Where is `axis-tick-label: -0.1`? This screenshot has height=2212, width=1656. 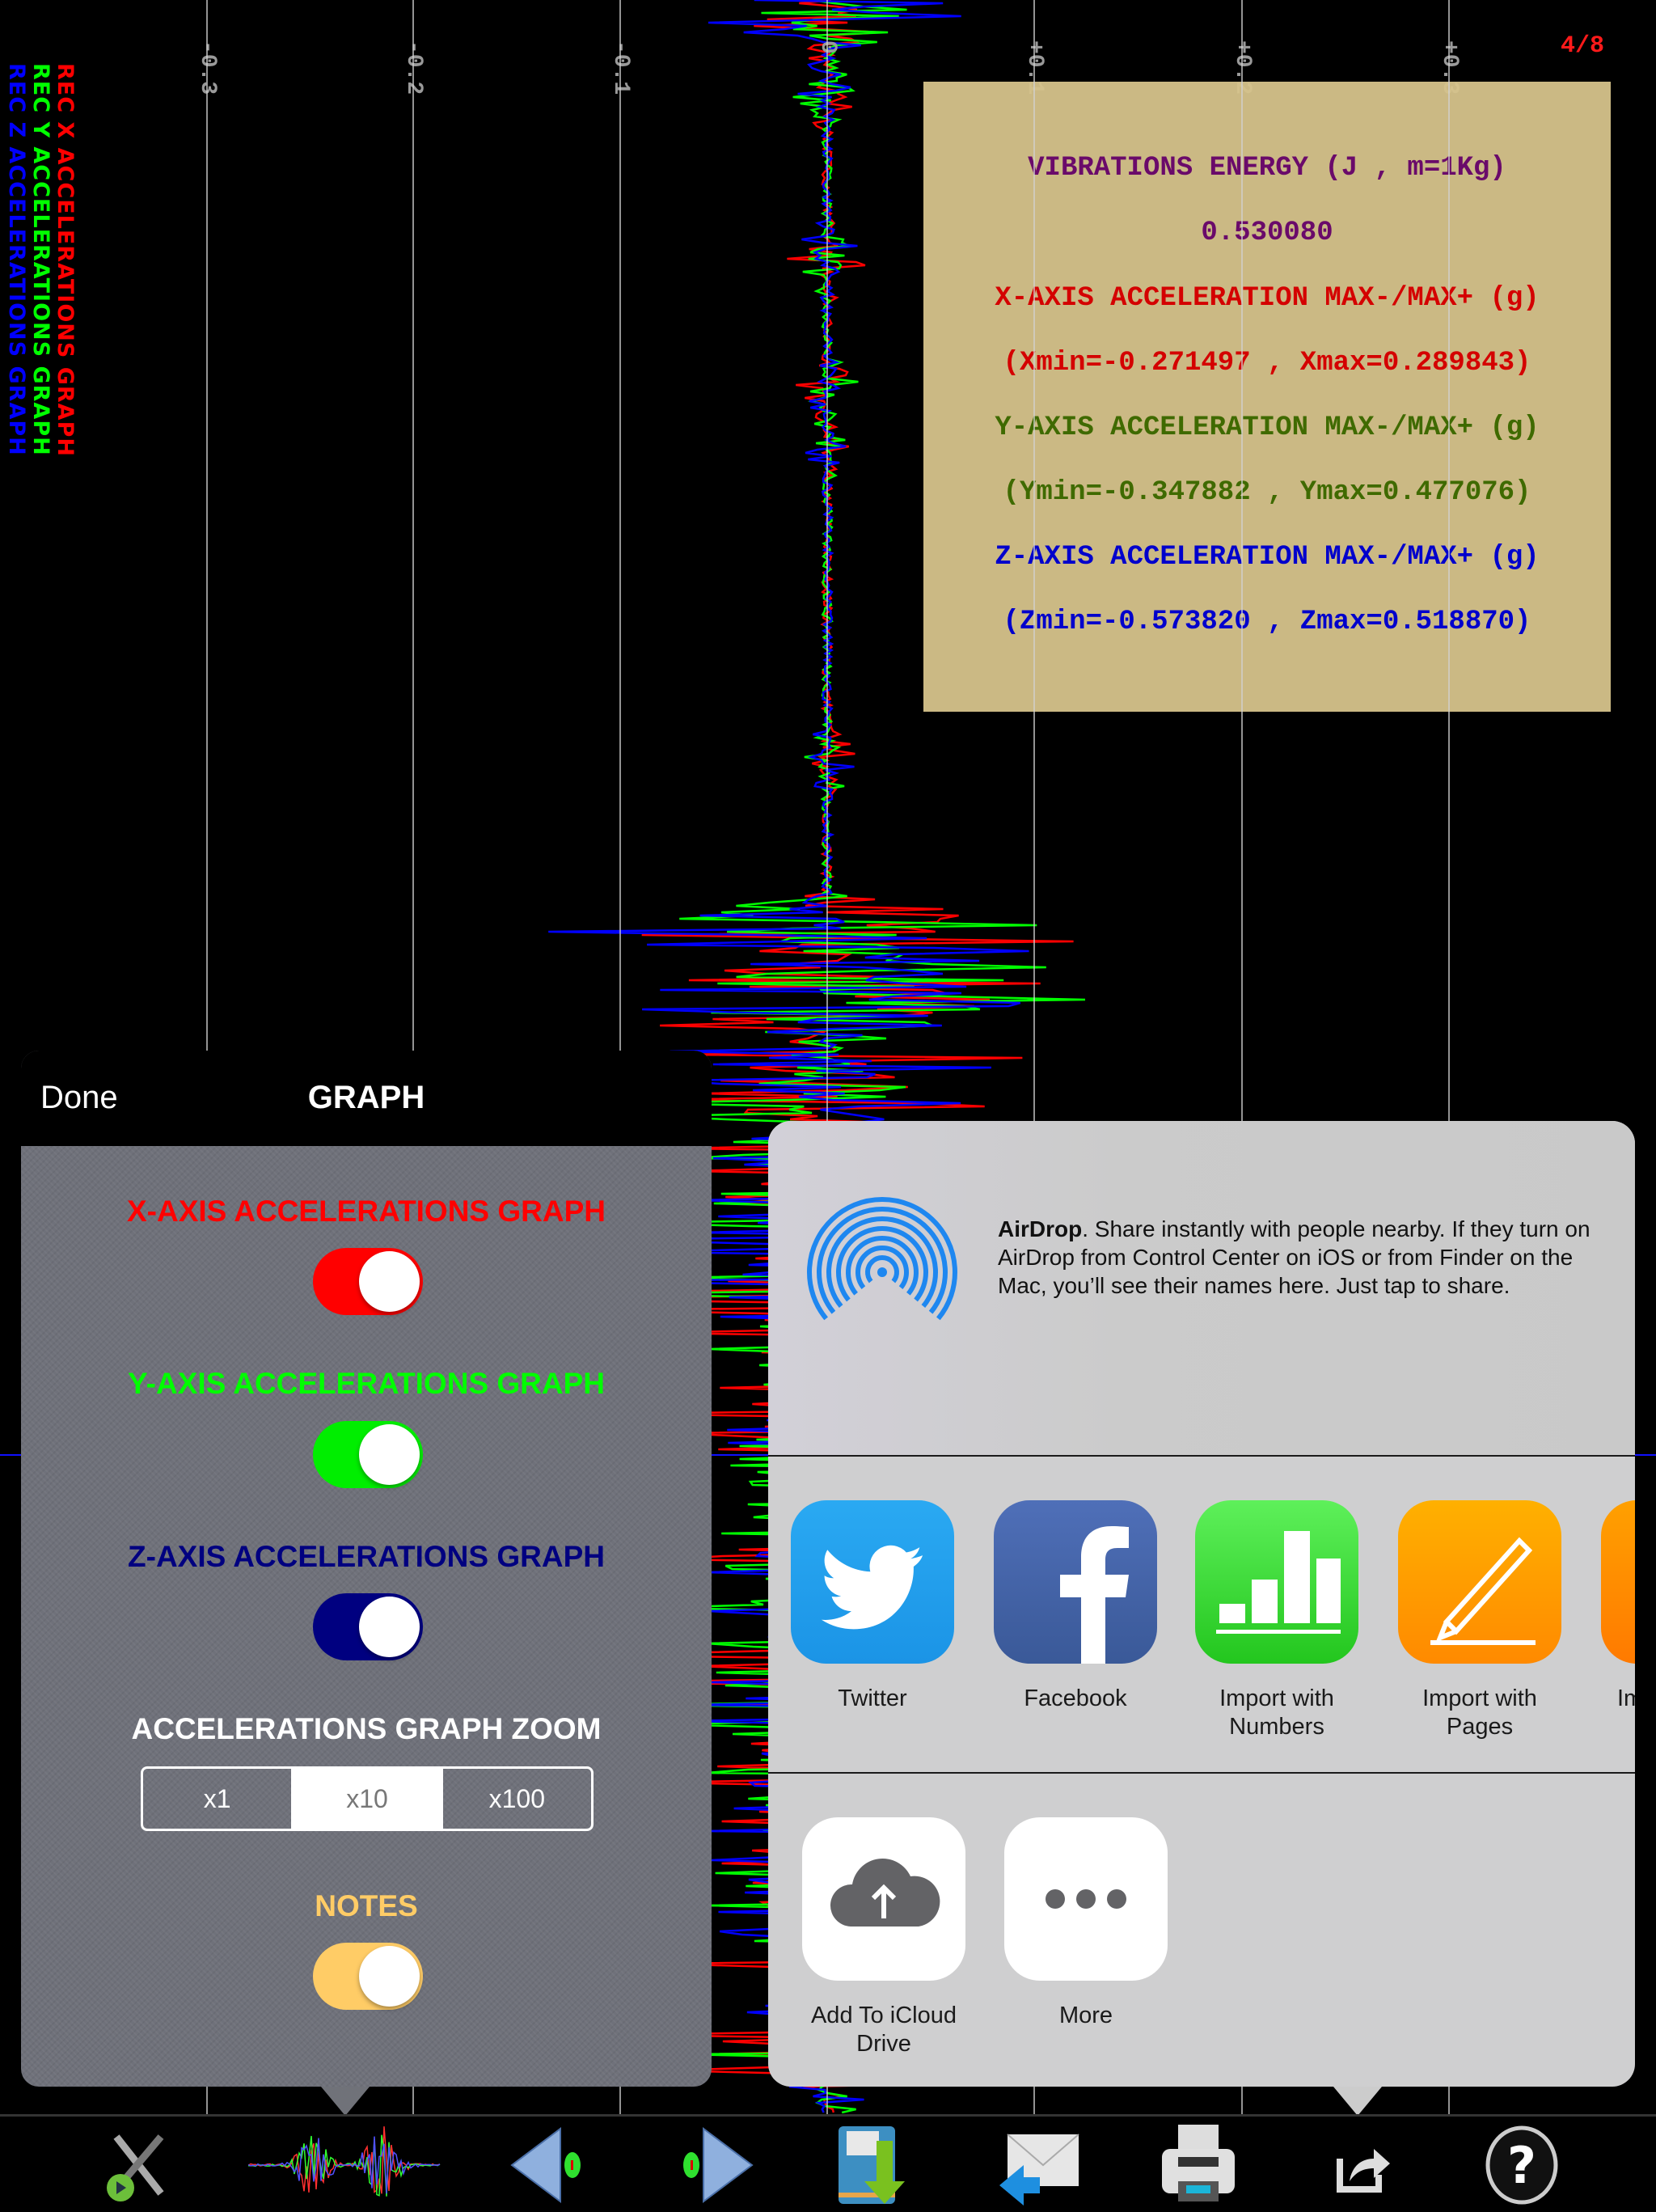
axis-tick-label: -0.1 is located at coordinates (620, 67).